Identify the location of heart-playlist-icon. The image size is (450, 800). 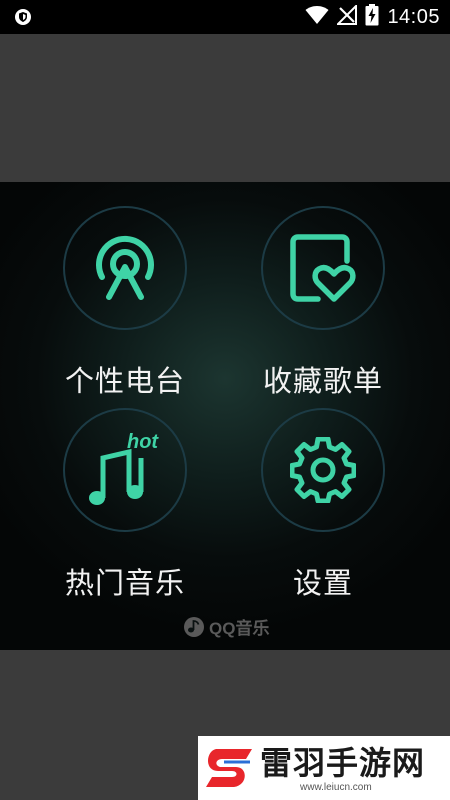
(323, 268).